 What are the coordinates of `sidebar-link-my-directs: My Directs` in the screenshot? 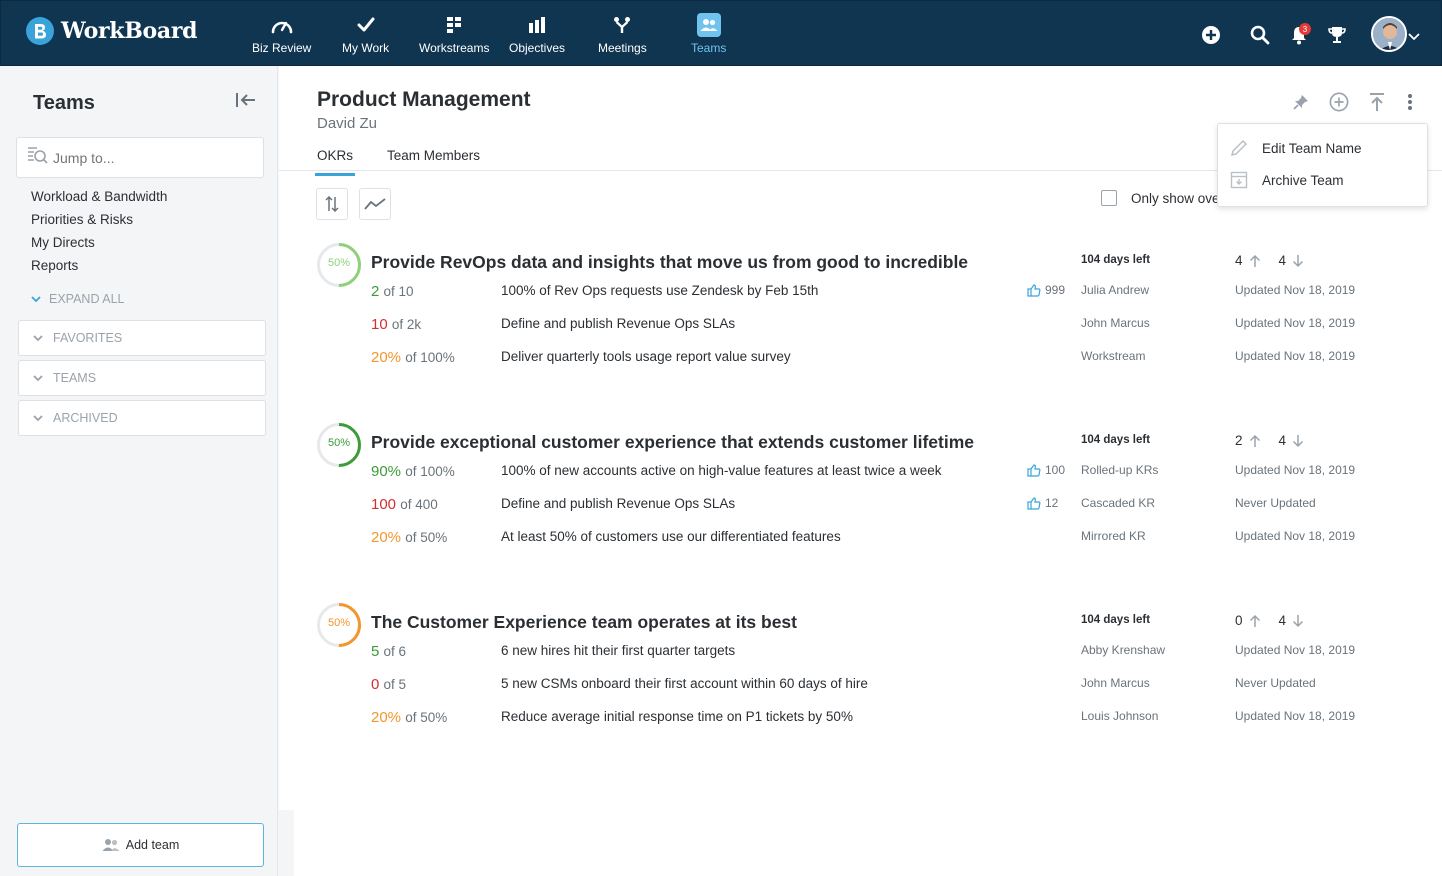 It's located at (63, 242).